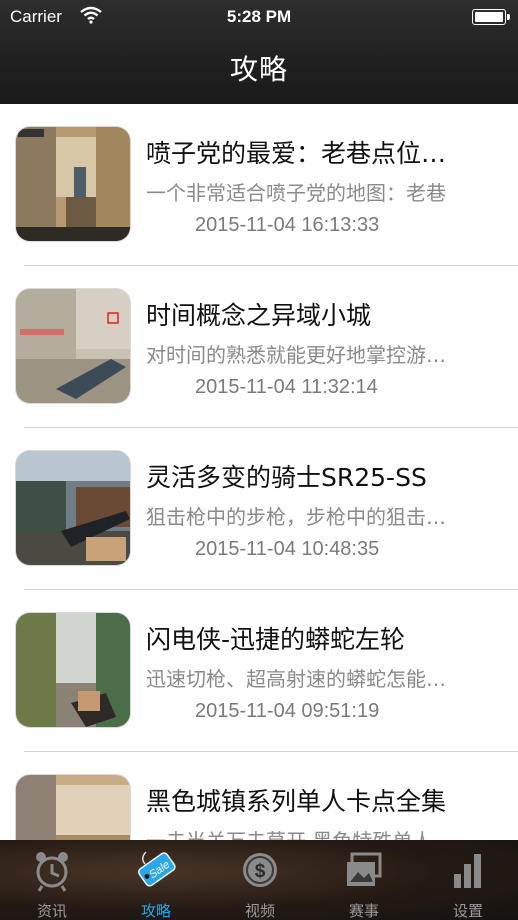 This screenshot has height=920, width=518. What do you see at coordinates (259, 911) in the screenshot?
I see `tab-label: 视频` at bounding box center [259, 911].